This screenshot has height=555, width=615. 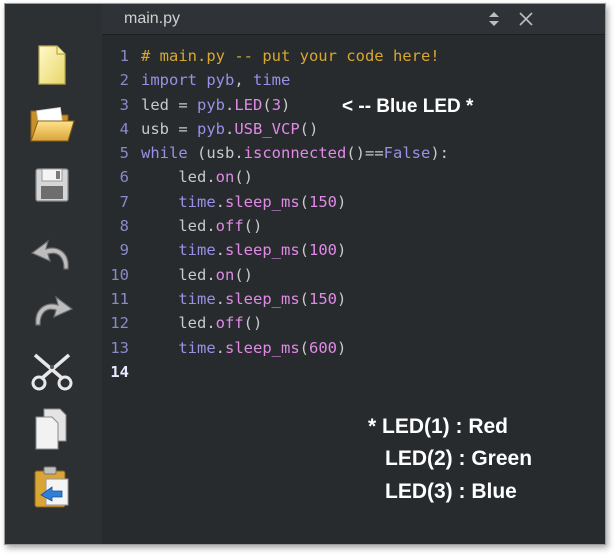 What do you see at coordinates (178, 226) in the screenshot?
I see `code-token: led.` at bounding box center [178, 226].